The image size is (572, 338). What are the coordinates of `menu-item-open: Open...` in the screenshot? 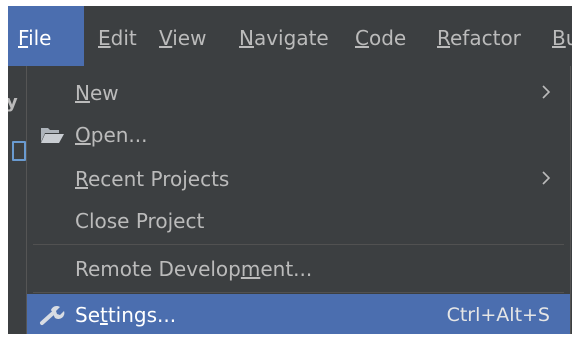 It's located at (298, 134).